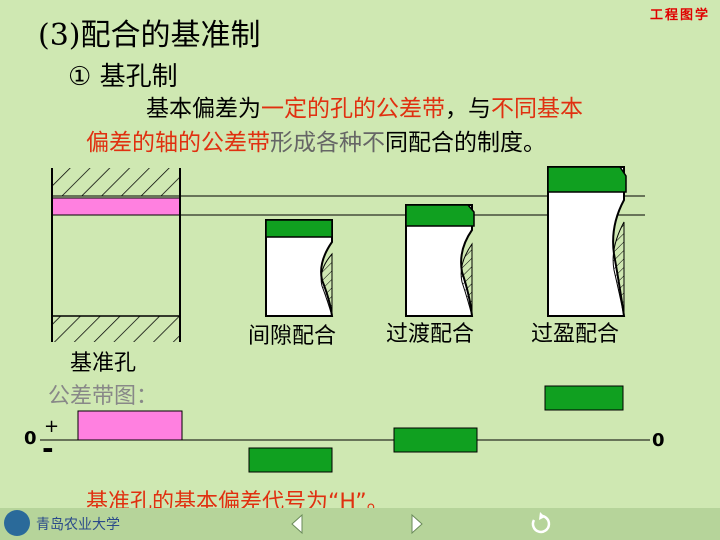  Describe the element at coordinates (130, 425) in the screenshot. I see `hole-zone` at that location.